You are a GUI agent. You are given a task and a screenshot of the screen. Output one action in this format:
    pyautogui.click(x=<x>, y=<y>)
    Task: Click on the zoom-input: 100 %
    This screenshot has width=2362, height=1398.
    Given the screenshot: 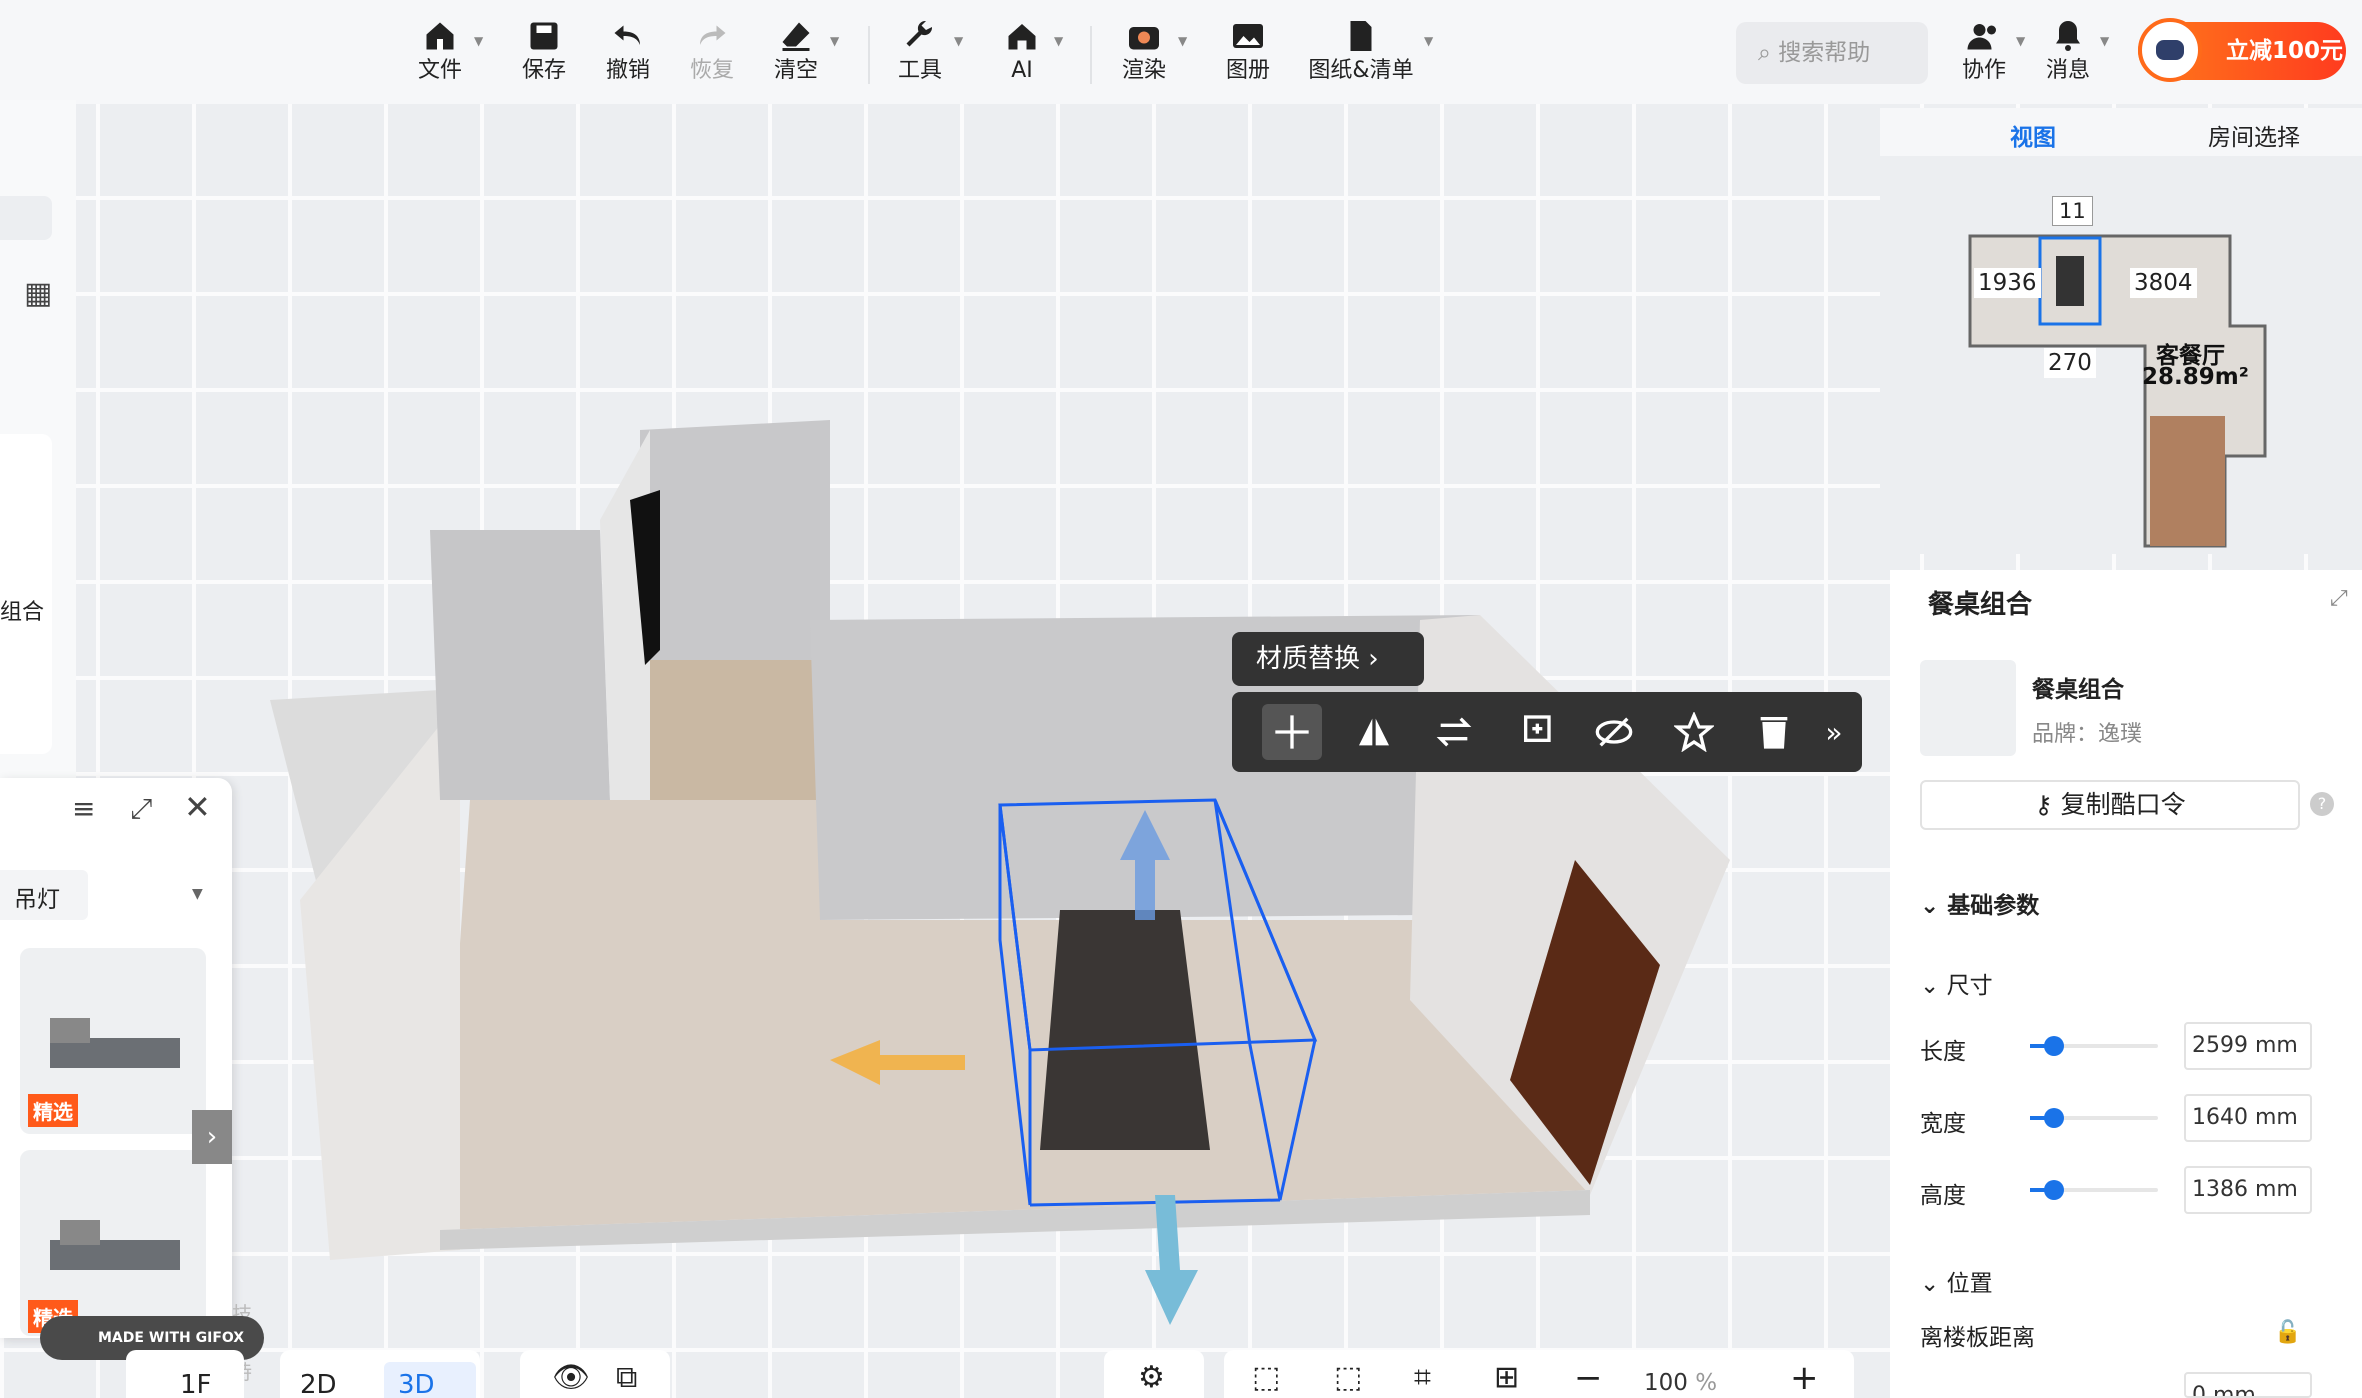 What is the action you would take?
    pyautogui.click(x=1704, y=1383)
    